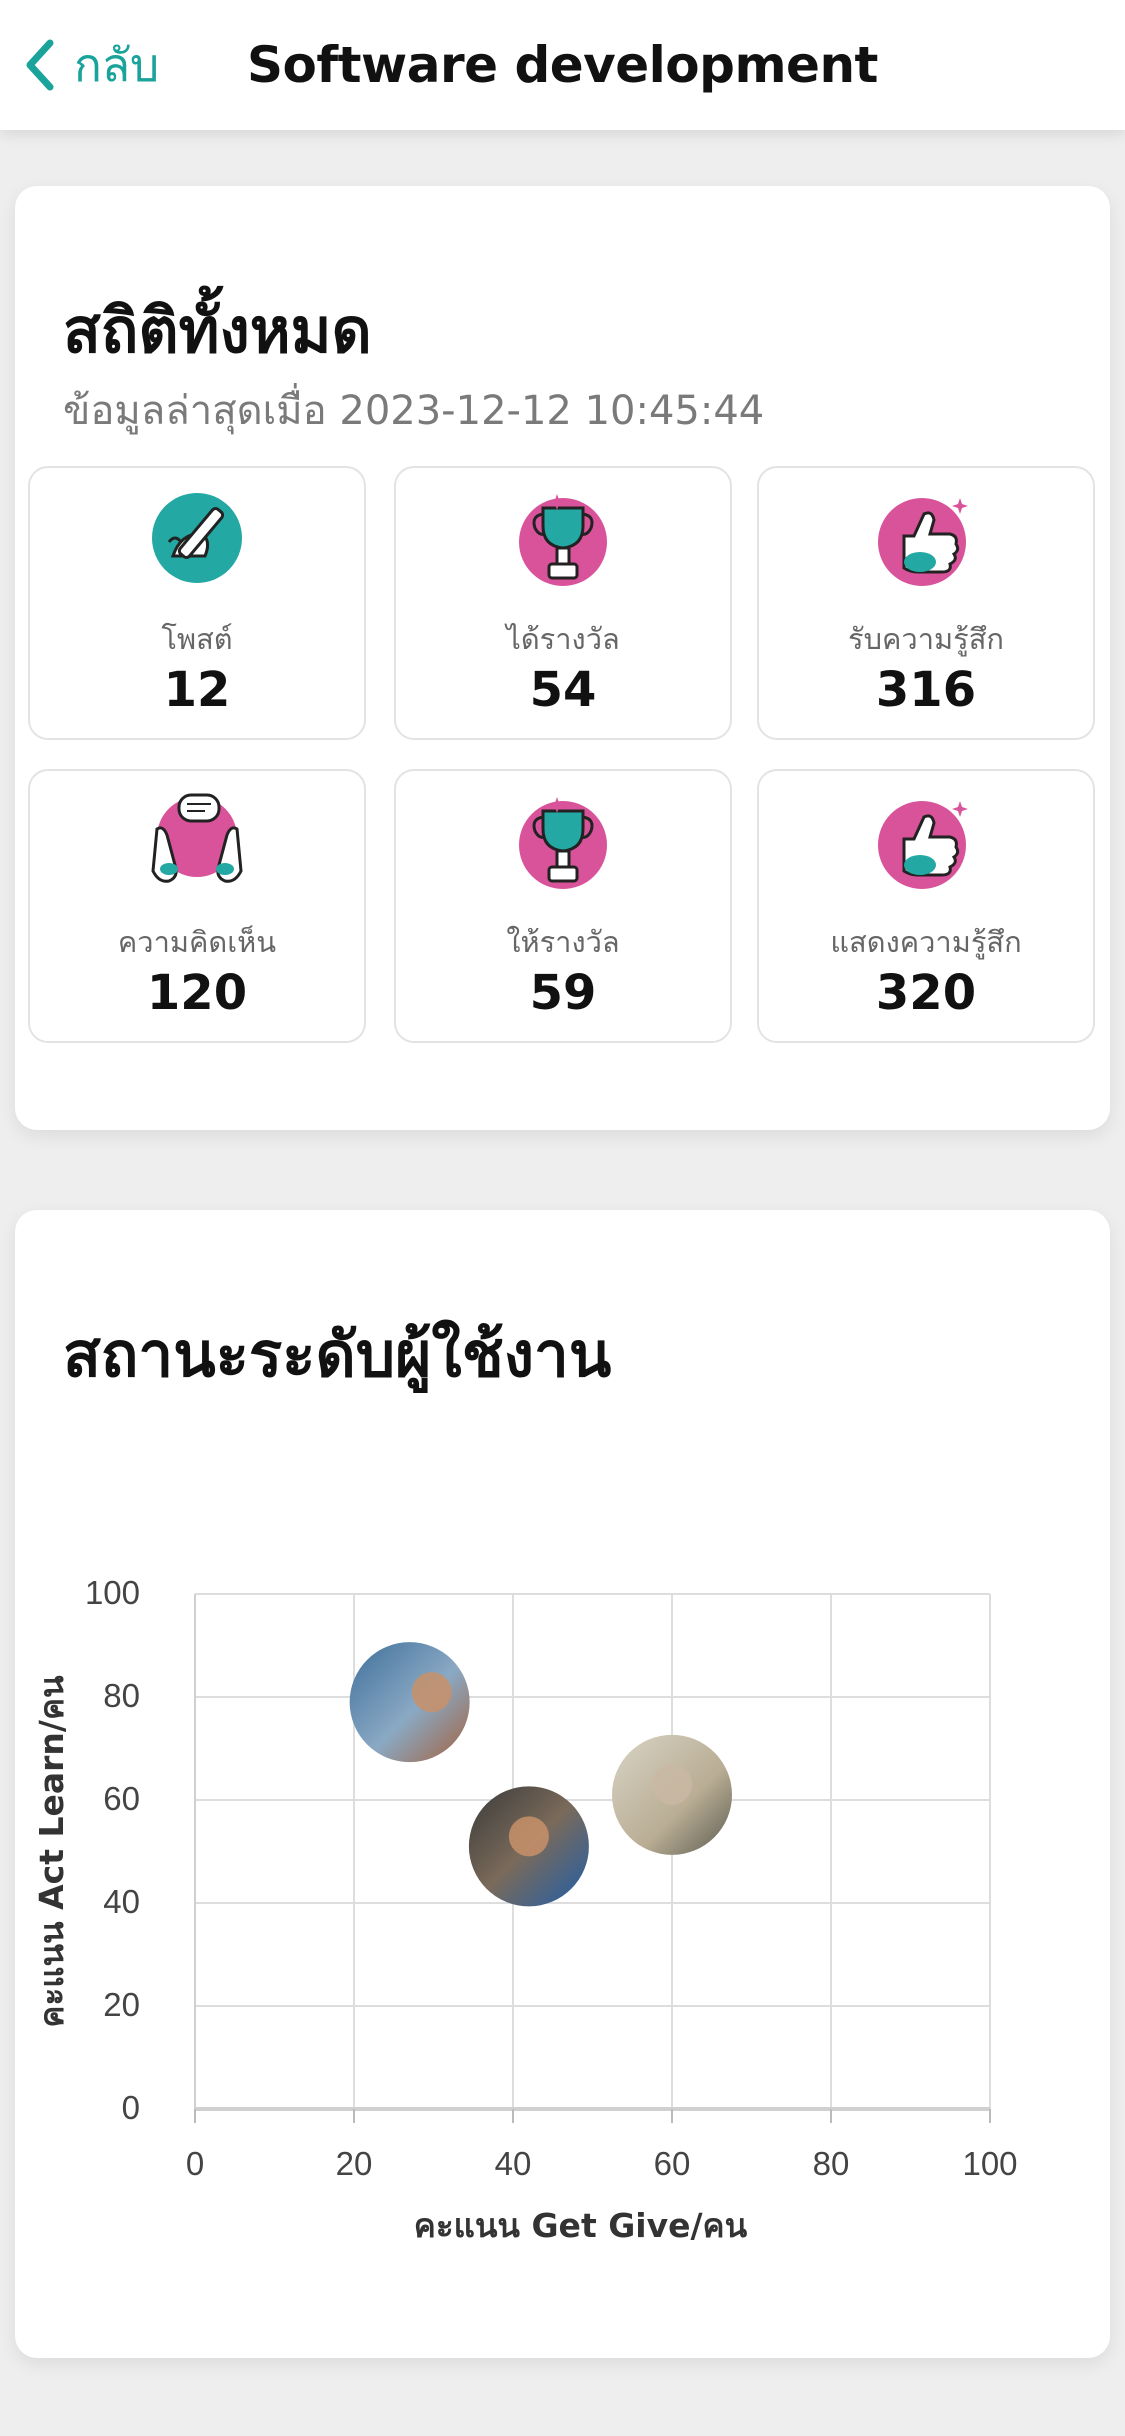  What do you see at coordinates (121, 1901) in the screenshot?
I see `y-tick-label: 40` at bounding box center [121, 1901].